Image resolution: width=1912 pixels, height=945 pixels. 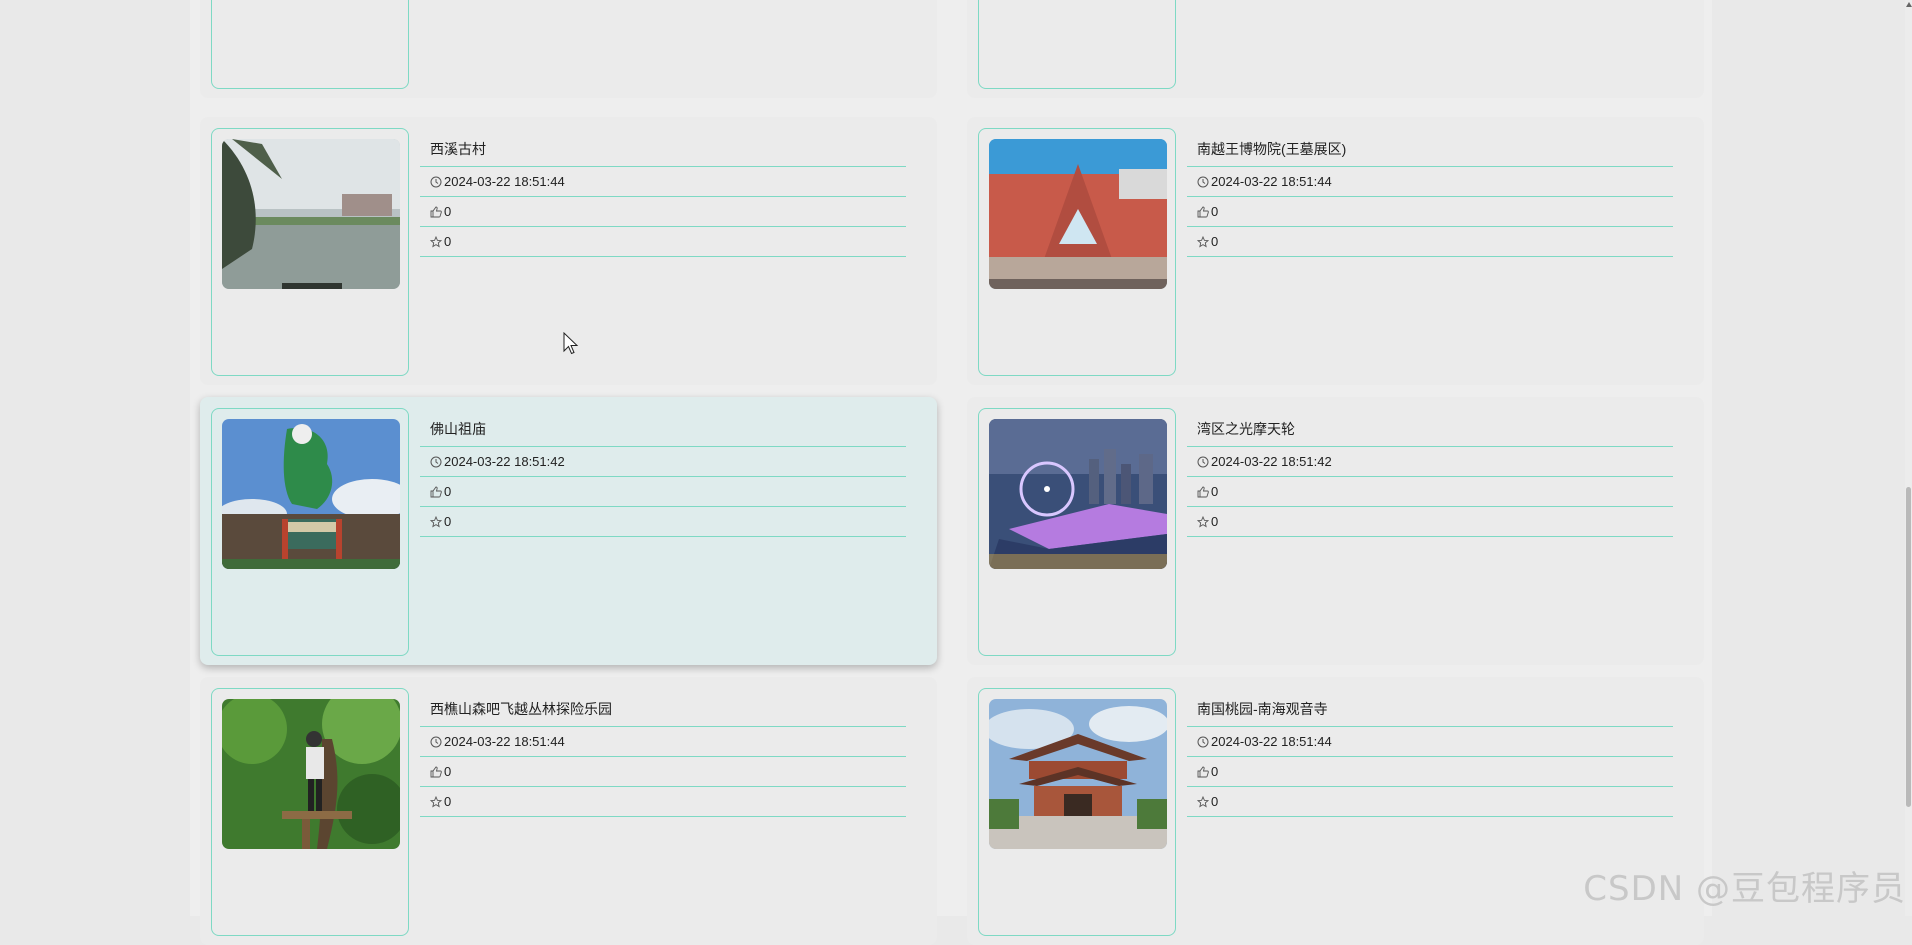 I want to click on attraction-info: 南越王博物院(王墓展区) 2024-03-22 18:51:44 0 0, so click(x=1430, y=194).